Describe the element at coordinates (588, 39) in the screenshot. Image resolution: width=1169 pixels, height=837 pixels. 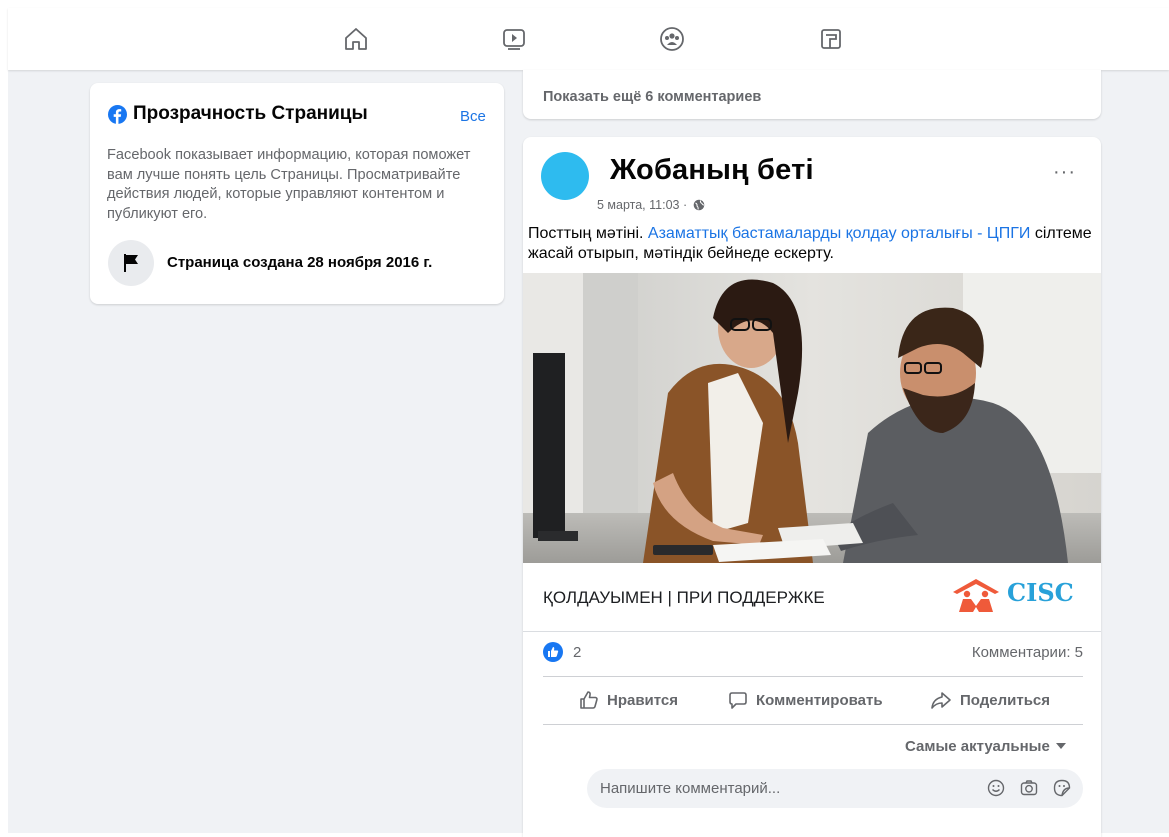
I see `top-nav-bar` at that location.